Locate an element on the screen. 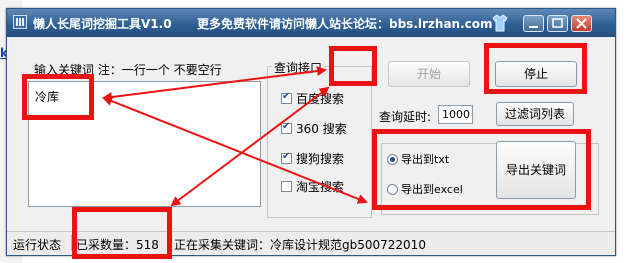 This screenshot has width=627, height=263. keywords-value: 冷库 is located at coordinates (47, 97).